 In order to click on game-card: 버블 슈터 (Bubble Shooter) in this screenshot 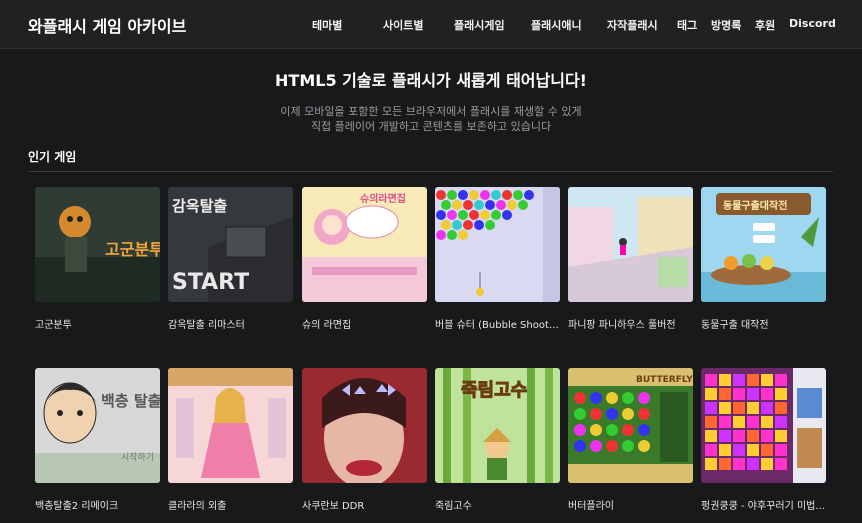, I will do `click(497, 259)`.